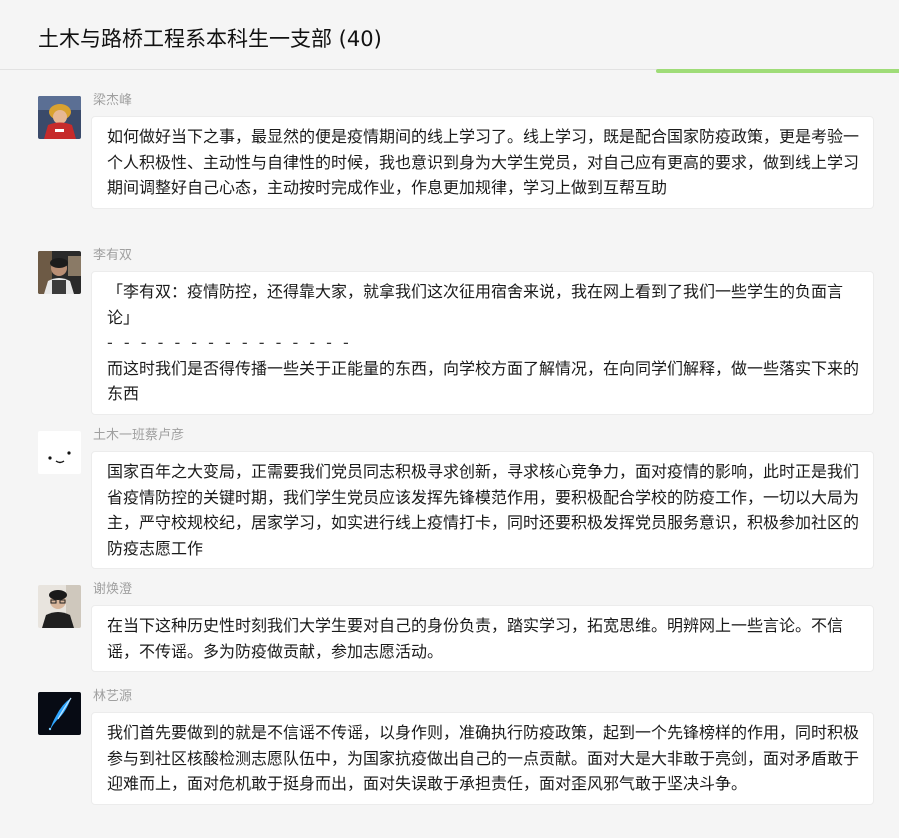 Image resolution: width=899 pixels, height=838 pixels. Describe the element at coordinates (113, 696) in the screenshot. I see `sender-name: 林艺源` at that location.